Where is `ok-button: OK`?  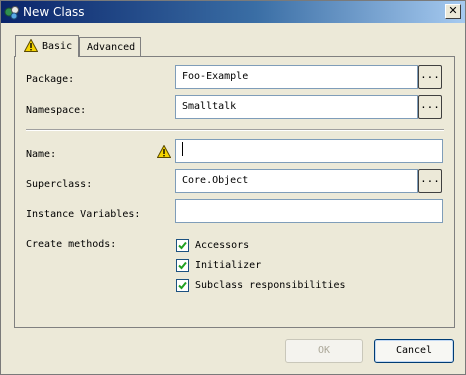
ok-button: OK is located at coordinates (324, 351).